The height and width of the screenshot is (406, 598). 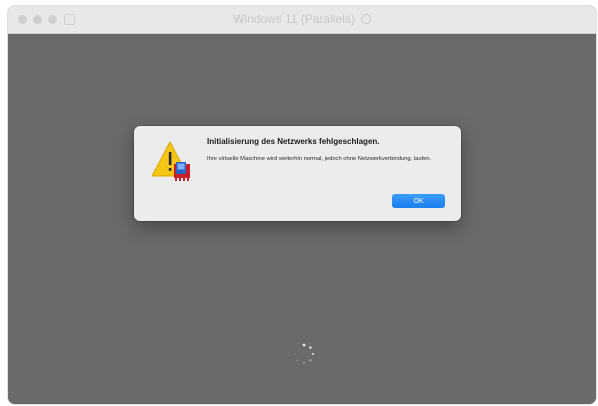 I want to click on loading-spinner-icon, so click(x=304, y=353).